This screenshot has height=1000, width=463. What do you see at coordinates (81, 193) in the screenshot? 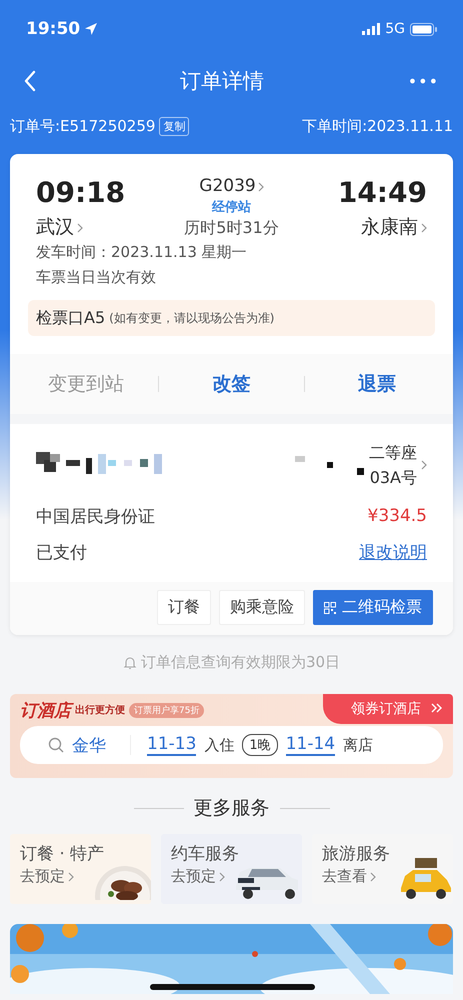
I see `departure-time: 09:18` at bounding box center [81, 193].